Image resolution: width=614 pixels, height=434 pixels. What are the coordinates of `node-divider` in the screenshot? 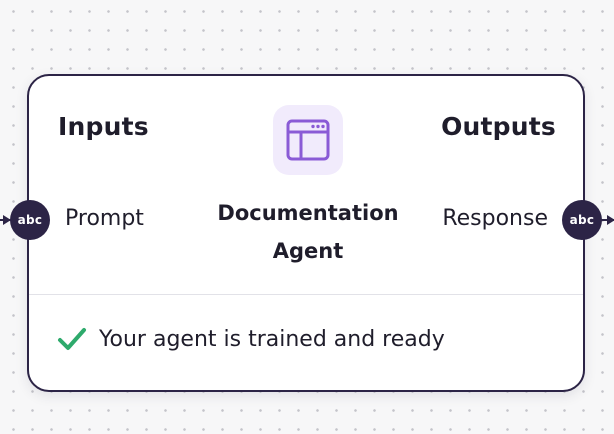 It's located at (306, 294).